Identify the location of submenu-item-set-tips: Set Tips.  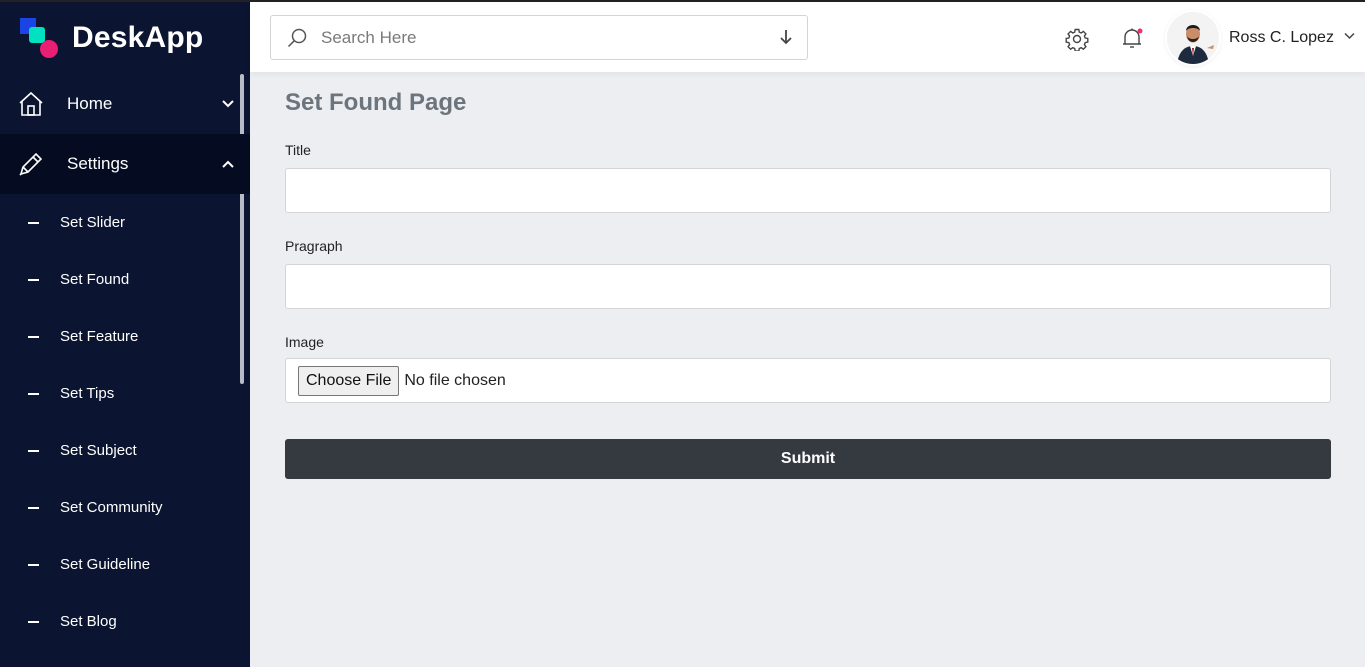
(125, 393).